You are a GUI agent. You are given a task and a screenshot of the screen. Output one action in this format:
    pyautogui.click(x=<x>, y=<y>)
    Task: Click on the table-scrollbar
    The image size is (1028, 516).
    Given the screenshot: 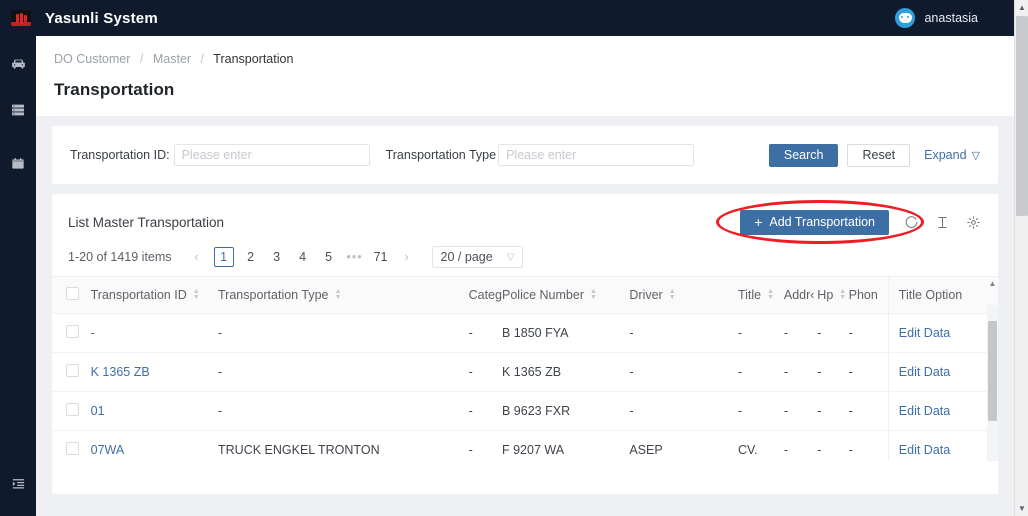 What is the action you would take?
    pyautogui.click(x=992, y=383)
    